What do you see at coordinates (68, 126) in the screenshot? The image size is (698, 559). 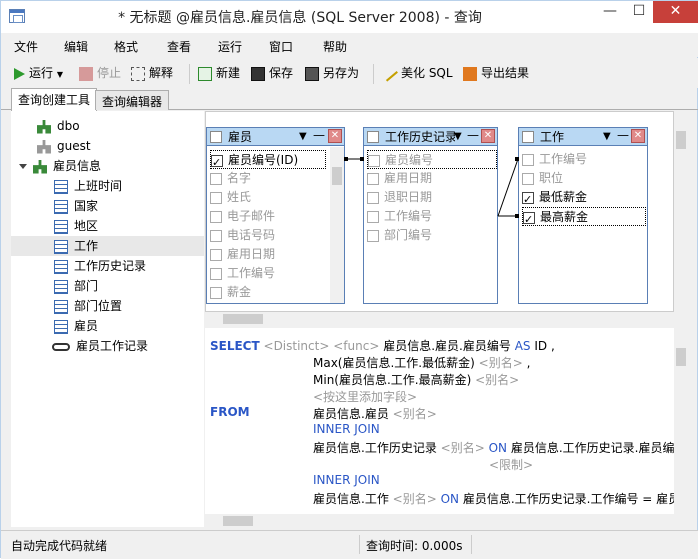 I see `tree-label: dbo` at bounding box center [68, 126].